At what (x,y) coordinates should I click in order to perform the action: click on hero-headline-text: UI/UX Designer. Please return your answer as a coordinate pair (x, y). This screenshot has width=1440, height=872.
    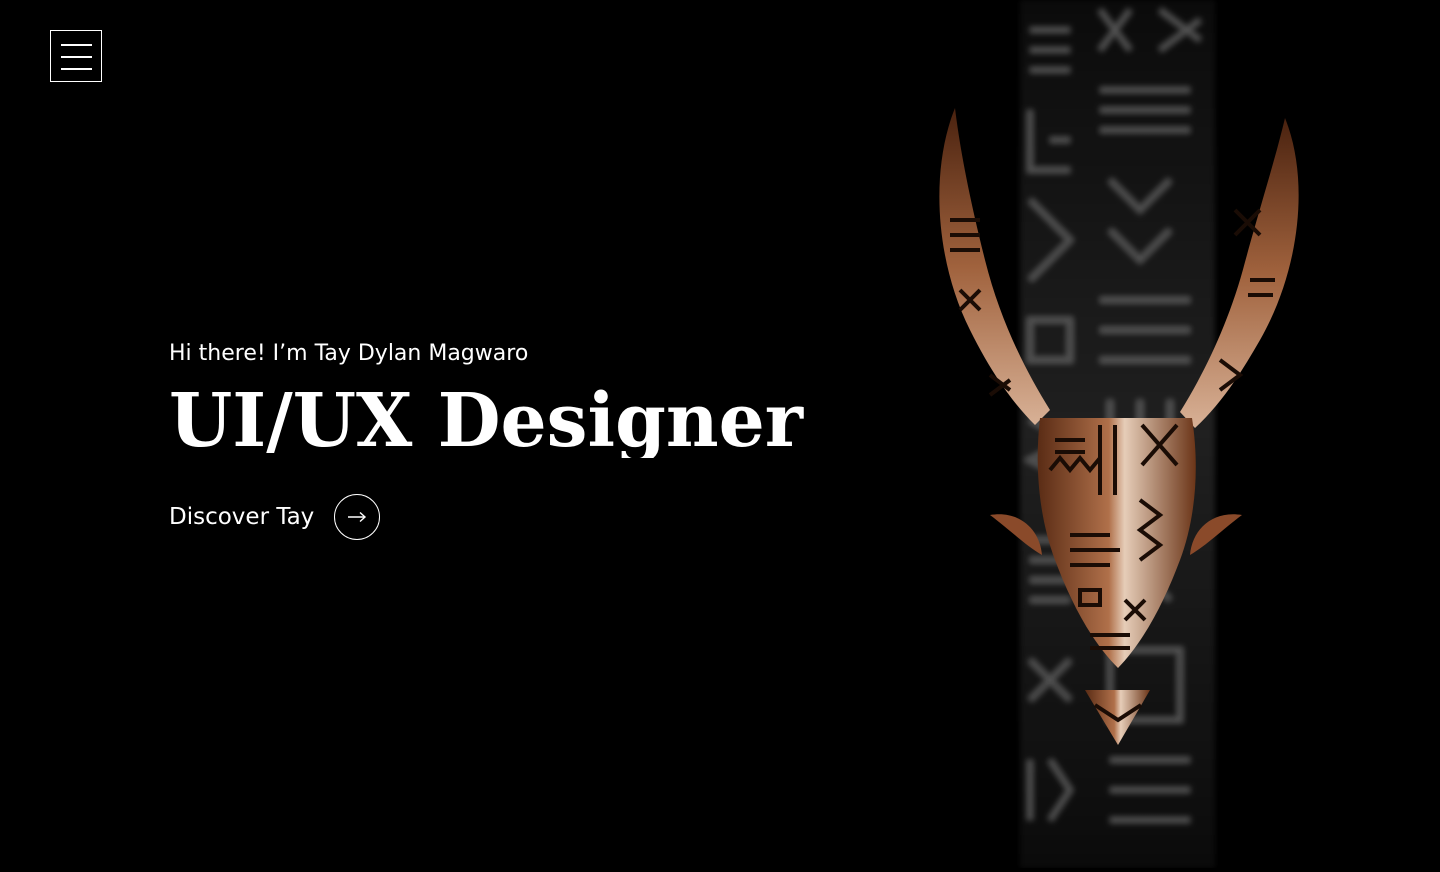
    Looking at the image, I should click on (486, 418).